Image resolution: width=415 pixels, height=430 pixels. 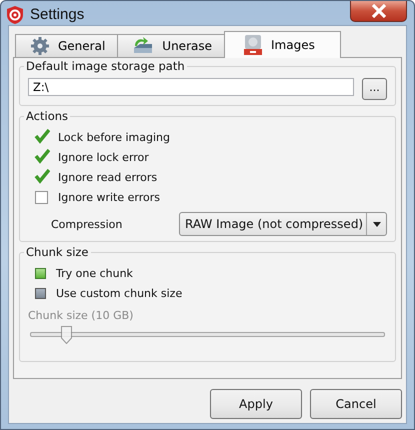 What do you see at coordinates (57, 14) in the screenshot?
I see `window-title: Settings` at bounding box center [57, 14].